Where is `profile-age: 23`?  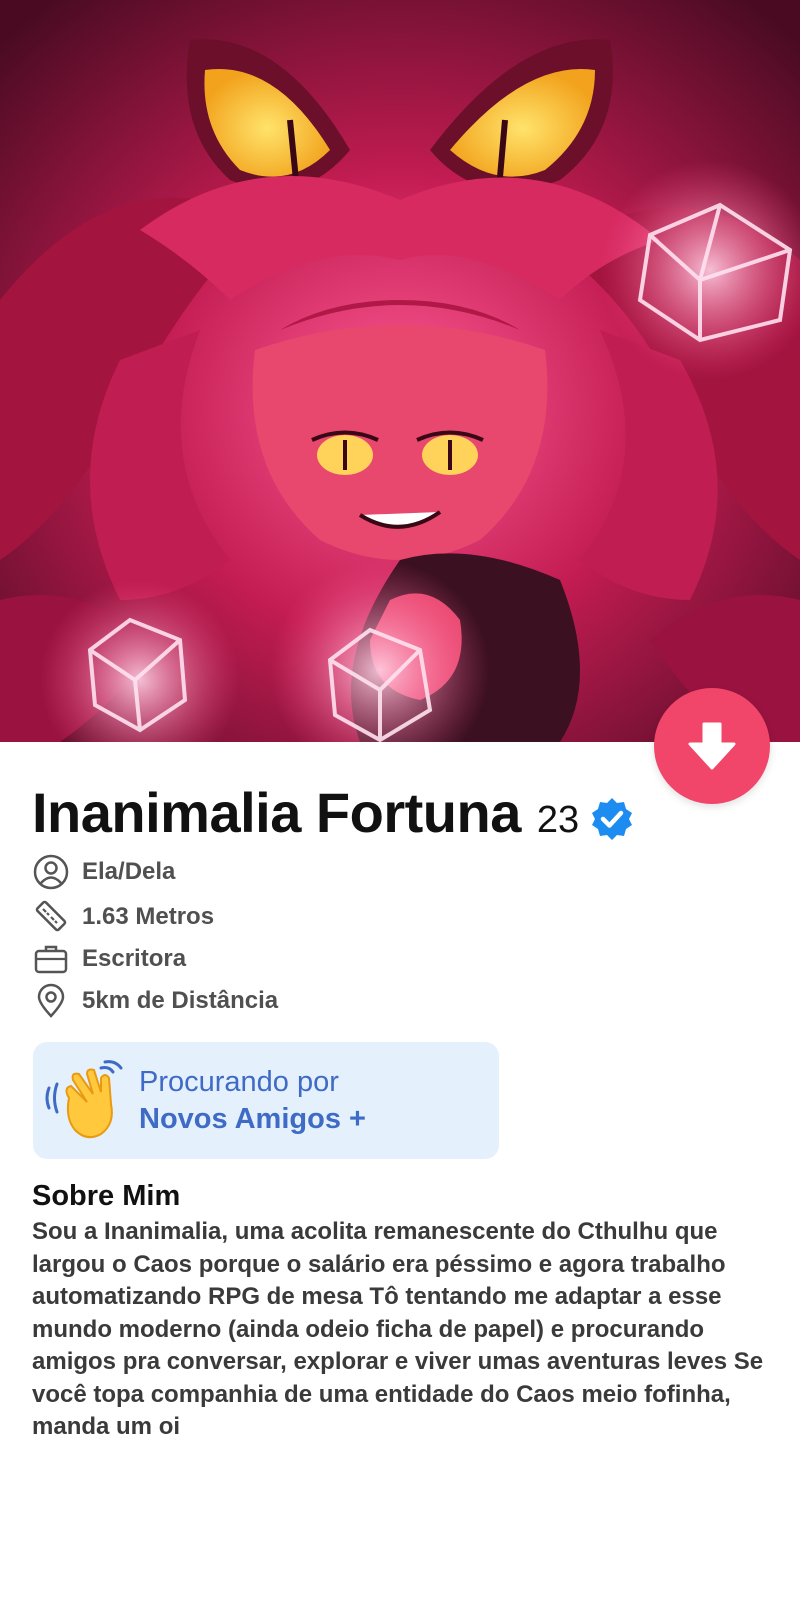 profile-age: 23 is located at coordinates (558, 820).